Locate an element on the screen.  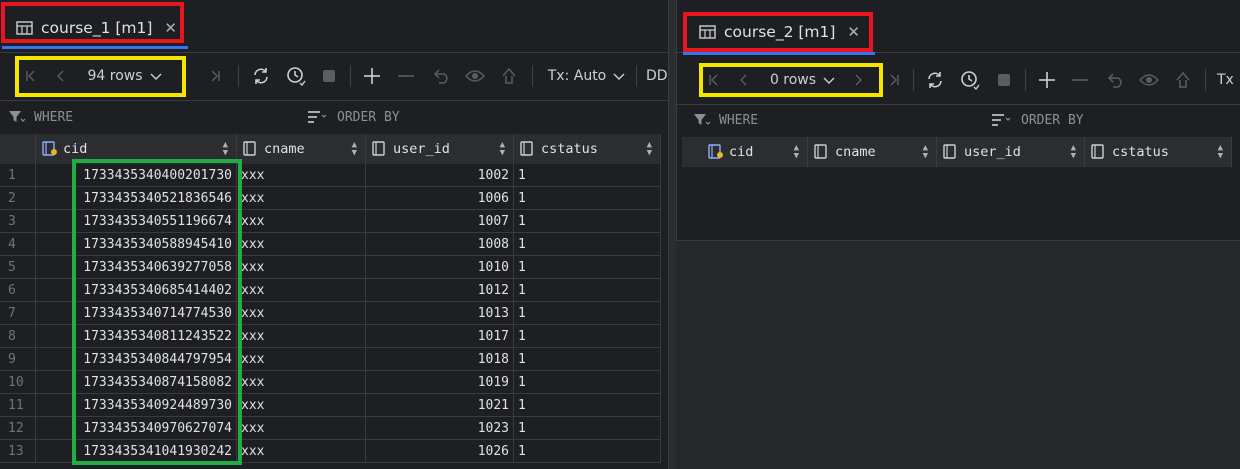
cell-user-id: 1018 is located at coordinates (440, 359).